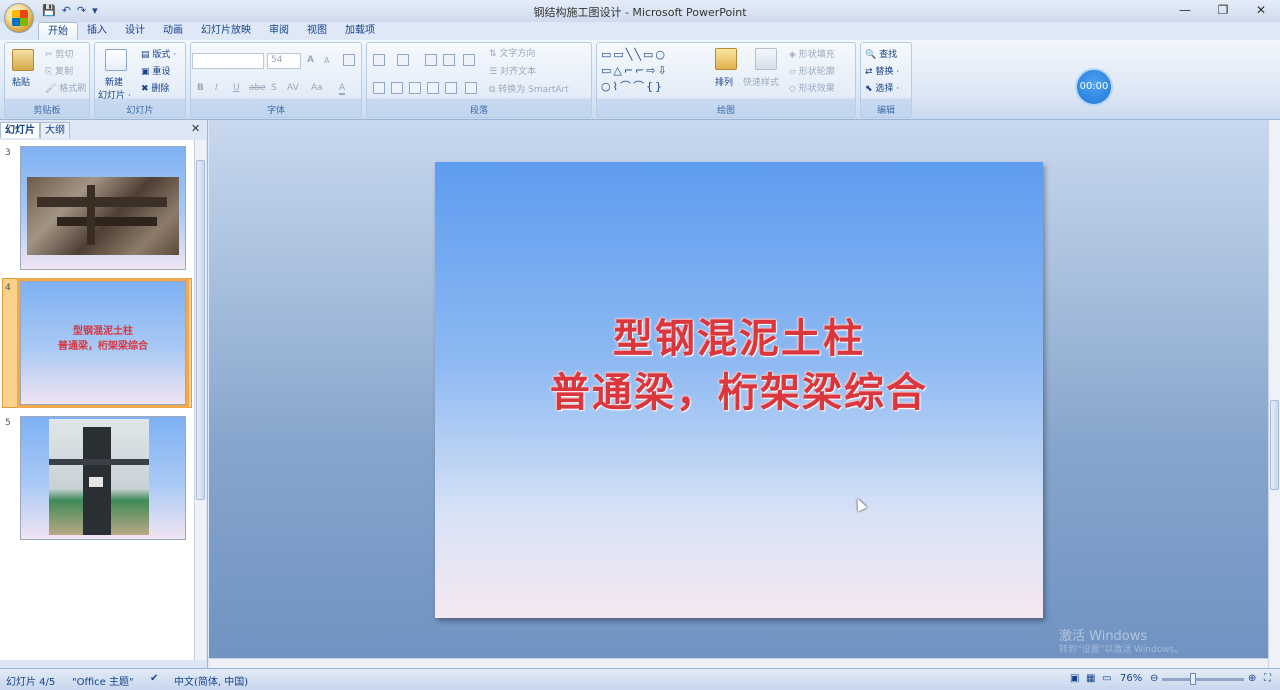 This screenshot has height=690, width=1280. What do you see at coordinates (135, 31) in the screenshot?
I see `tab-design: 设计` at bounding box center [135, 31].